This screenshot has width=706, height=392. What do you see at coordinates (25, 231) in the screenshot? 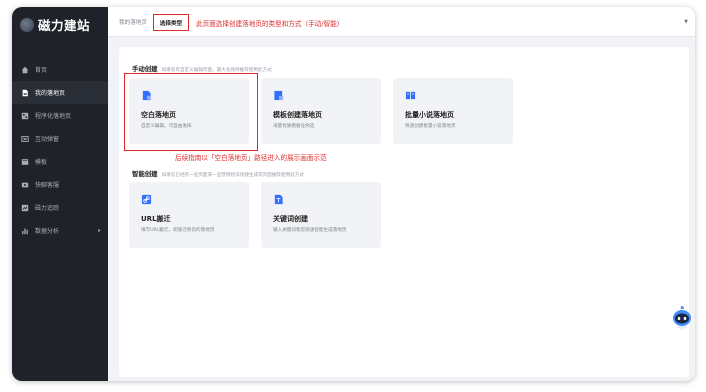
I see `bar-chart-icon` at bounding box center [25, 231].